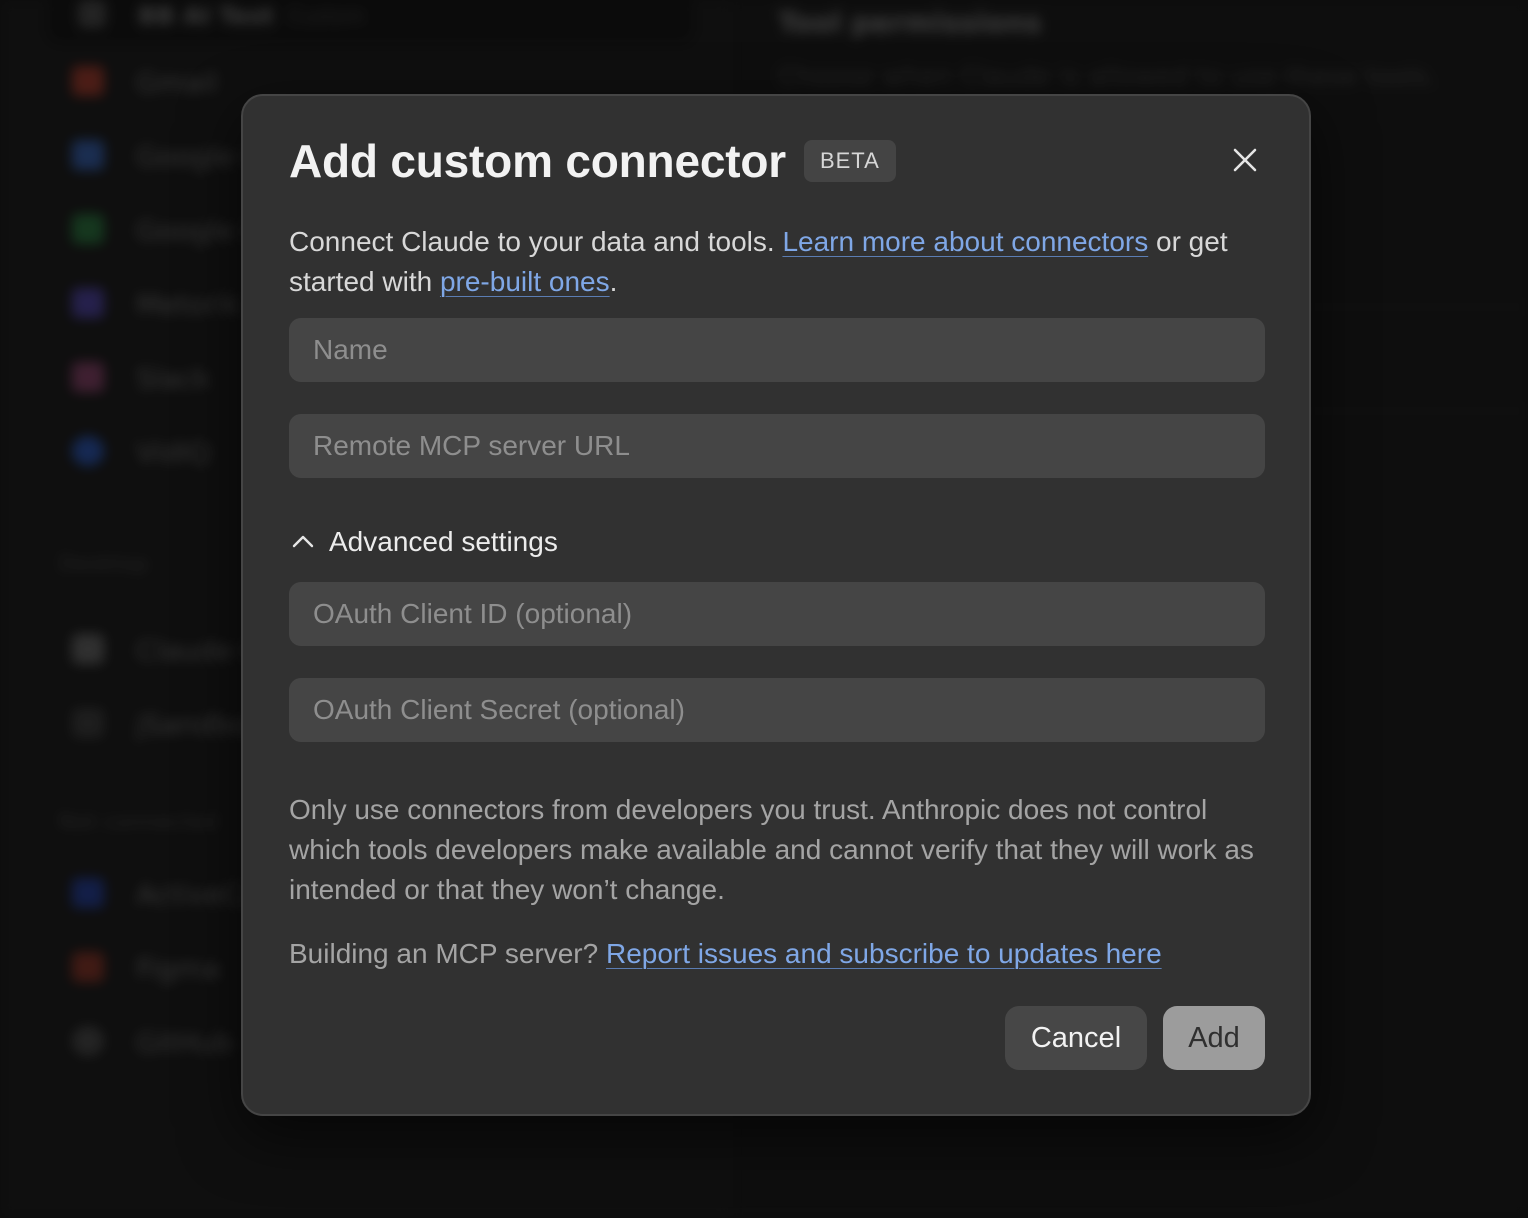 The width and height of the screenshot is (1528, 1218). I want to click on server-url-input, so click(777, 446).